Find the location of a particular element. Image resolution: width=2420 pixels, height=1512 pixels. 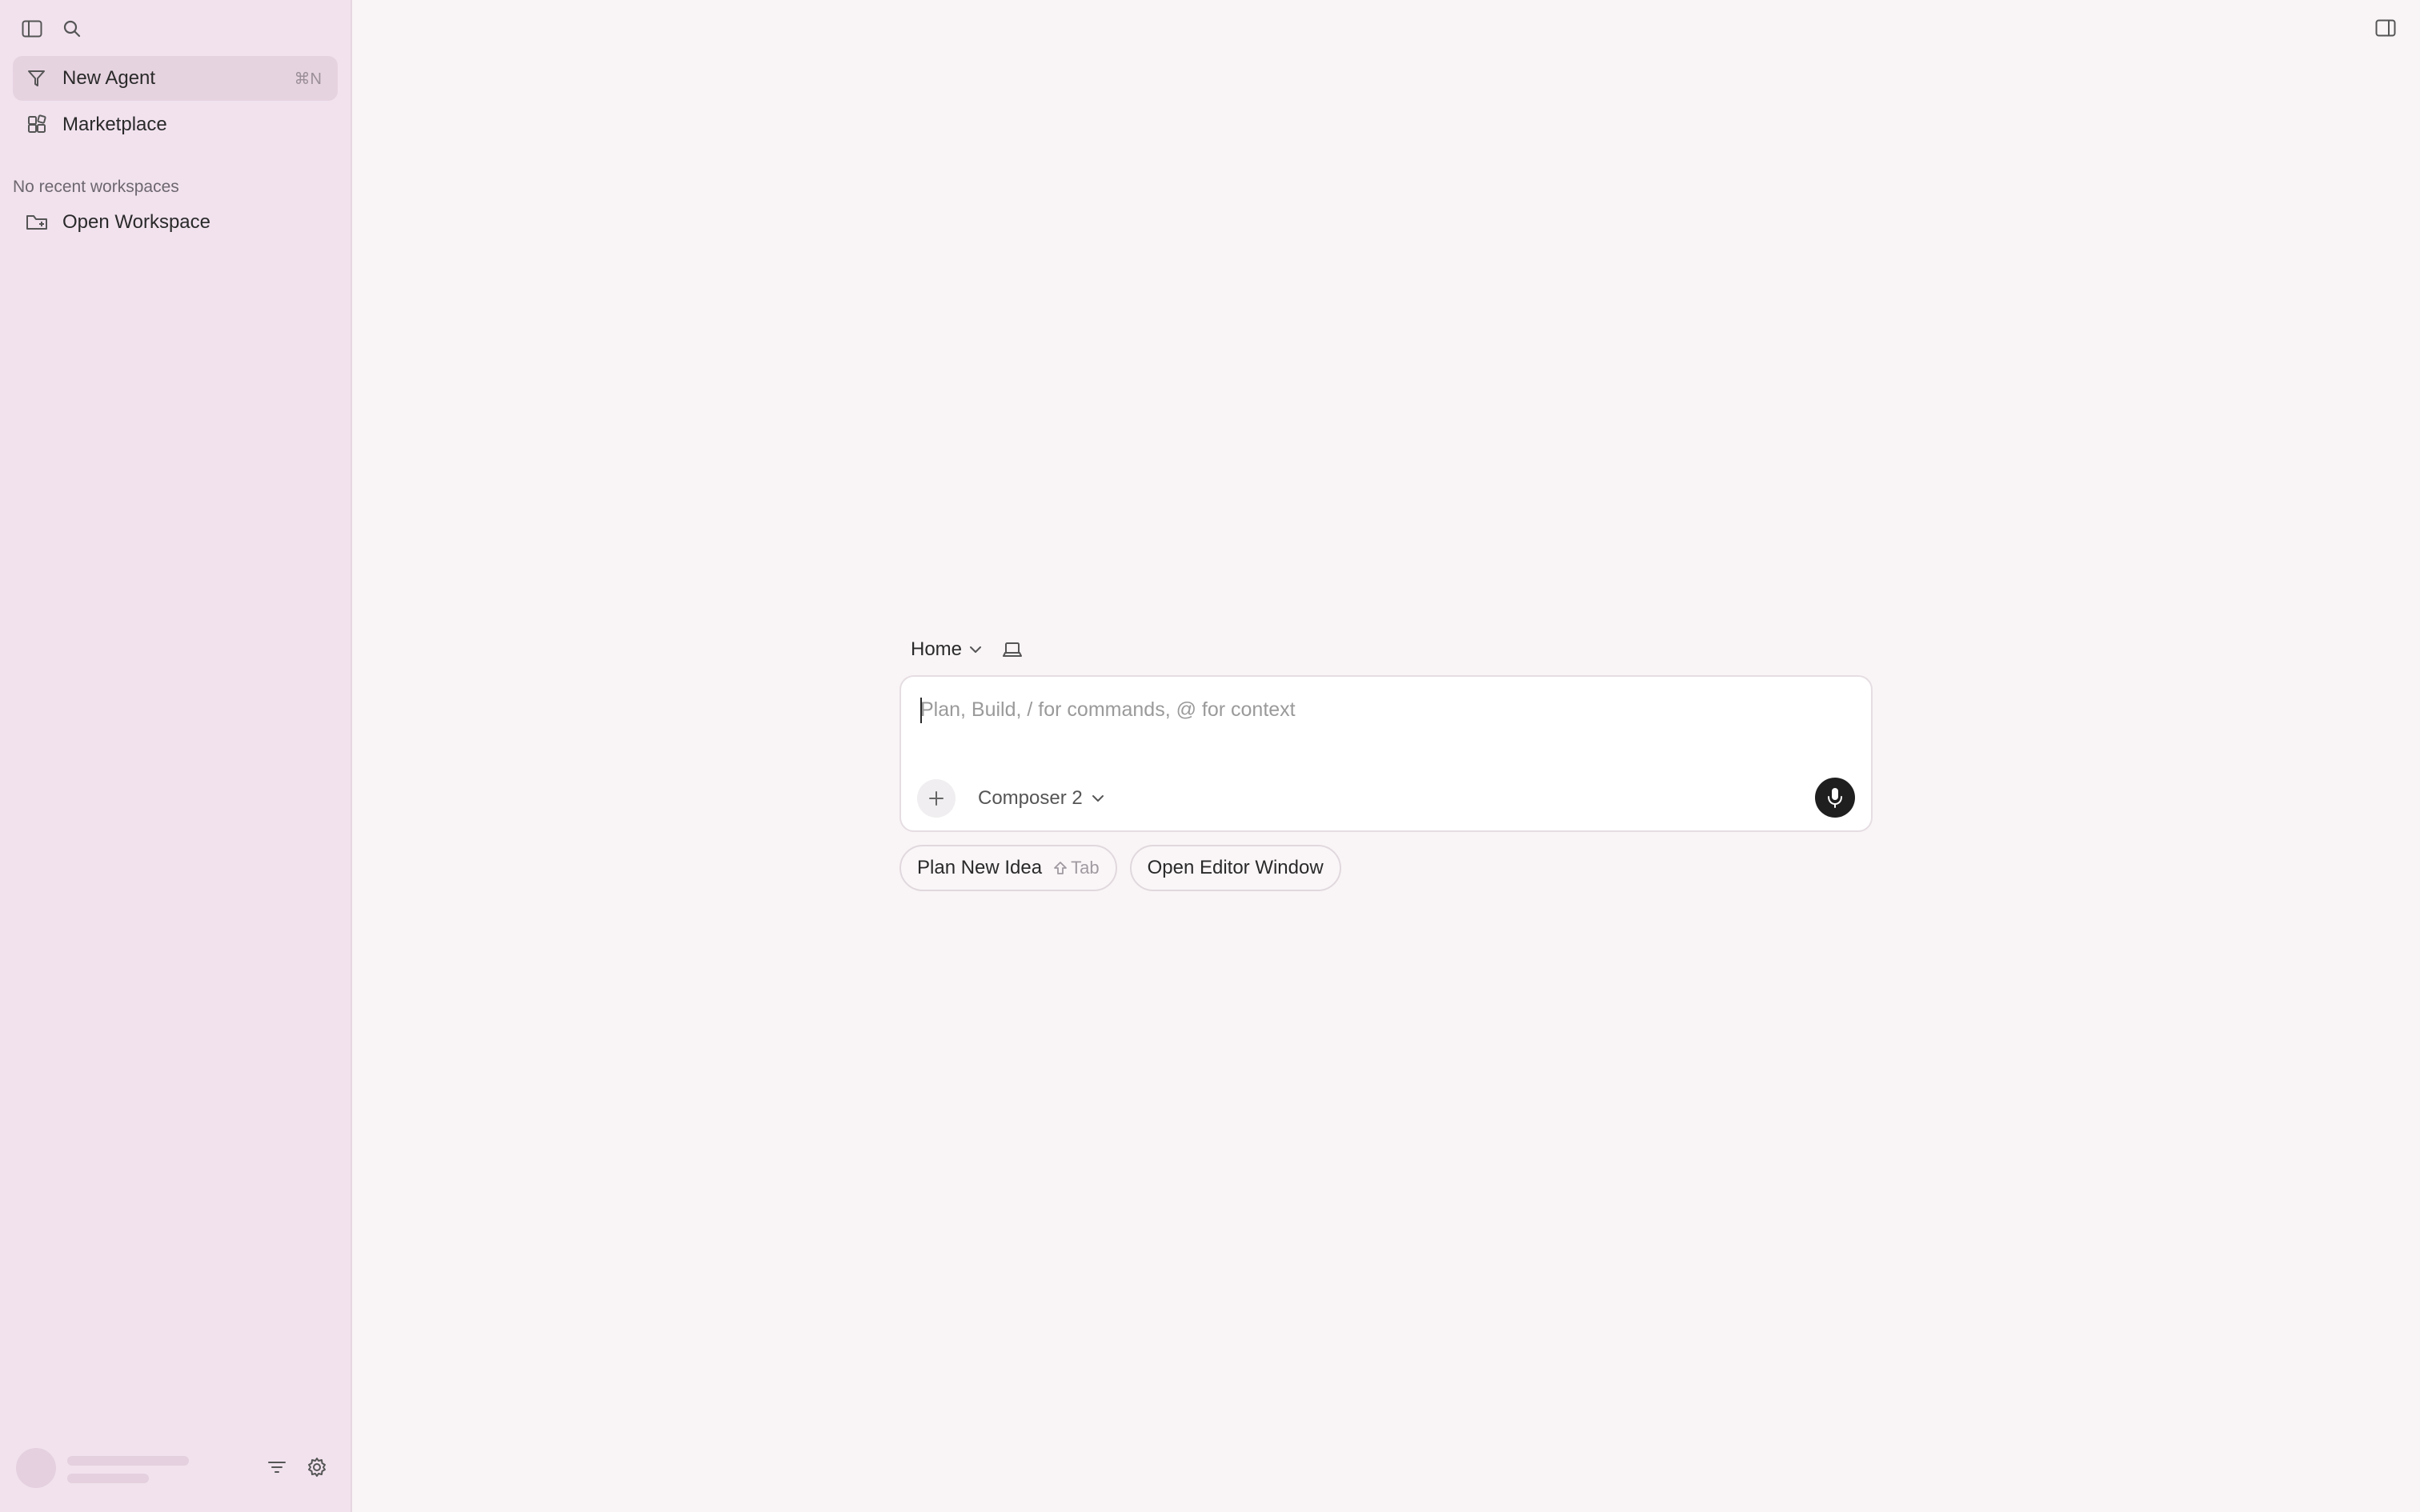

button-label: Open Editor Window is located at coordinates (1235, 867).